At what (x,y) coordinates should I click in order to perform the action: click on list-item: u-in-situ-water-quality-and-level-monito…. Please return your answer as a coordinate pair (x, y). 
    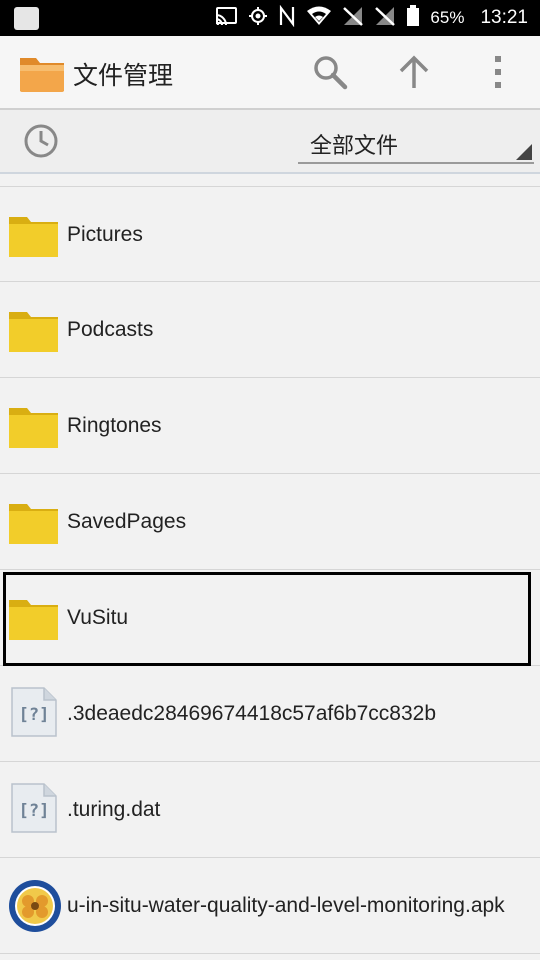
    Looking at the image, I should click on (270, 906).